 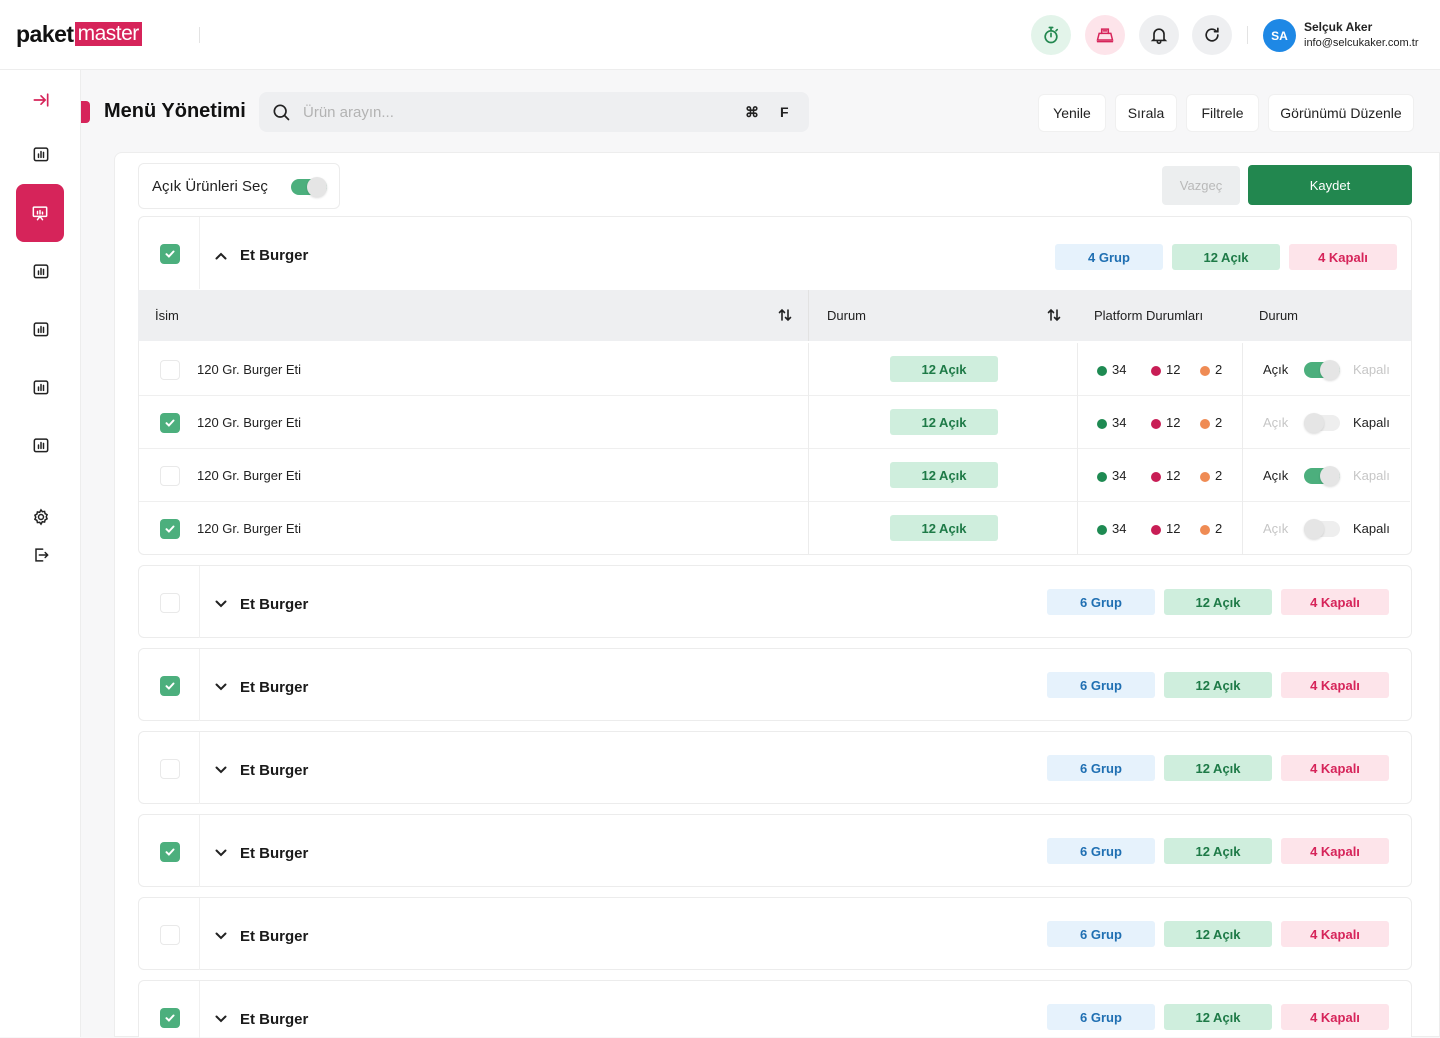 What do you see at coordinates (45, 33) in the screenshot?
I see `logo-text-part1: paket` at bounding box center [45, 33].